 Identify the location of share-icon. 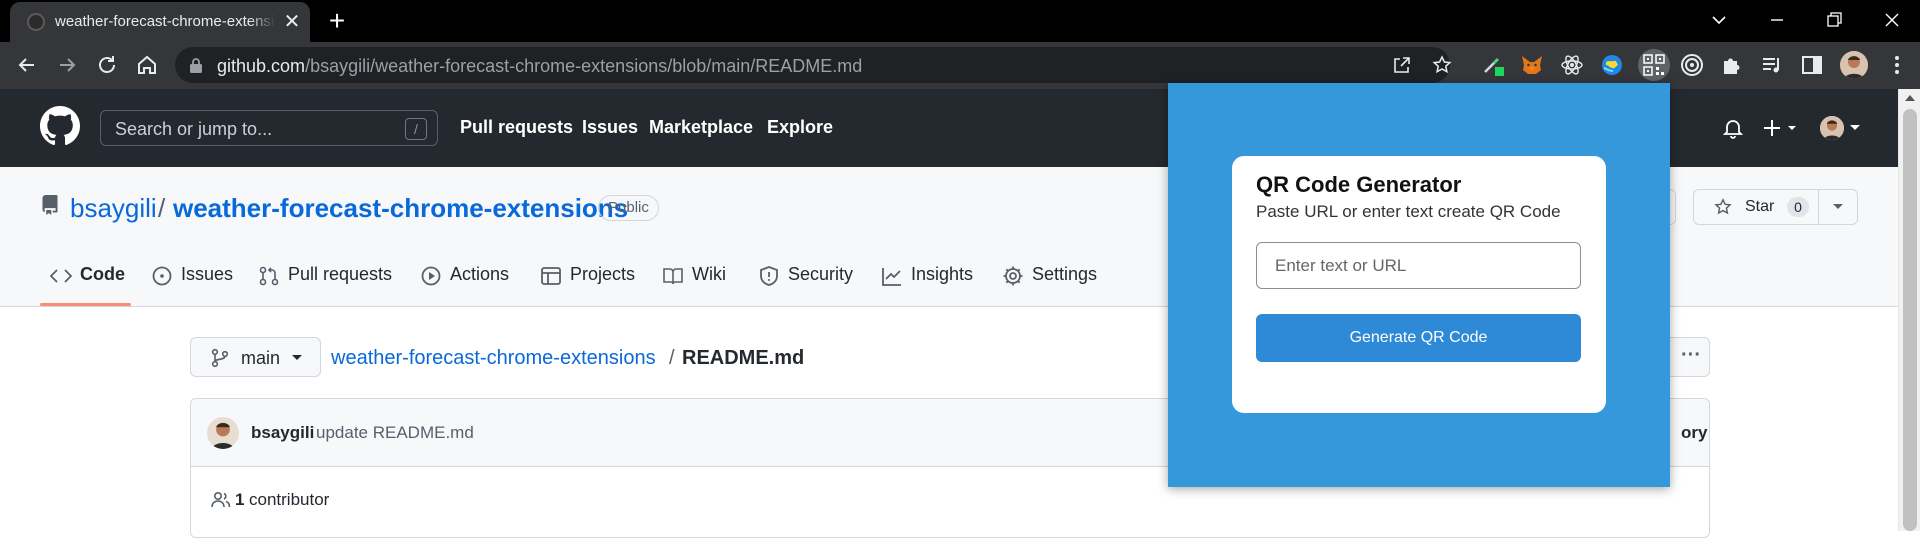
(1402, 65).